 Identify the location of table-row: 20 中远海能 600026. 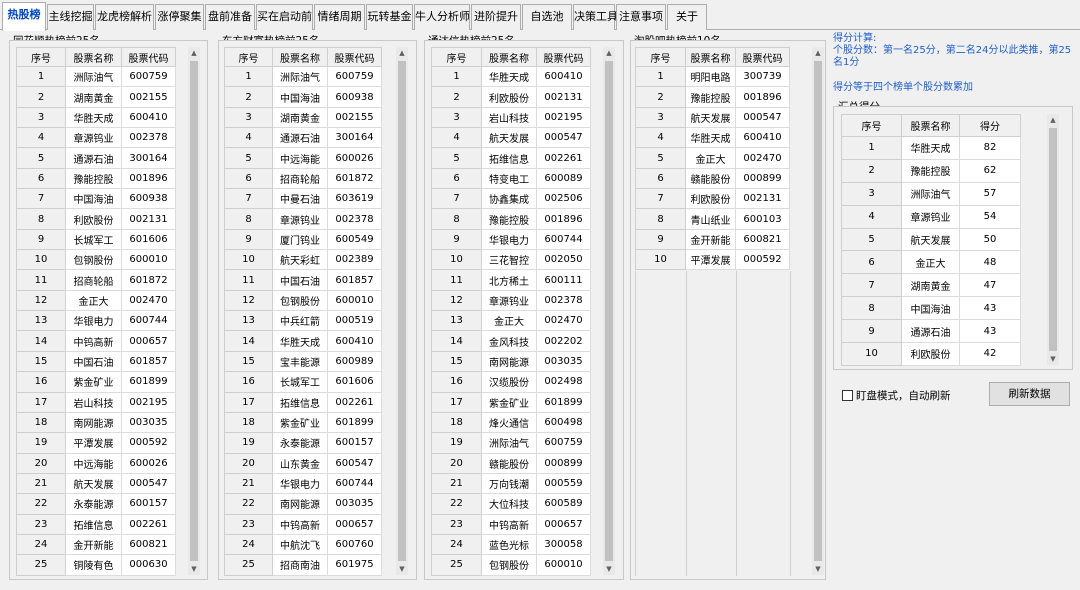
(96, 463).